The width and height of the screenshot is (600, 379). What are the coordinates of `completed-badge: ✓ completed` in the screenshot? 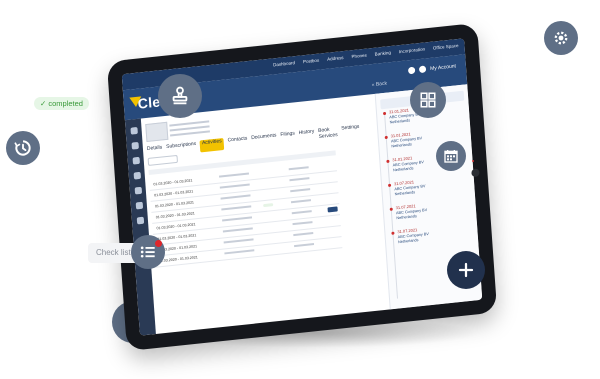 It's located at (61, 103).